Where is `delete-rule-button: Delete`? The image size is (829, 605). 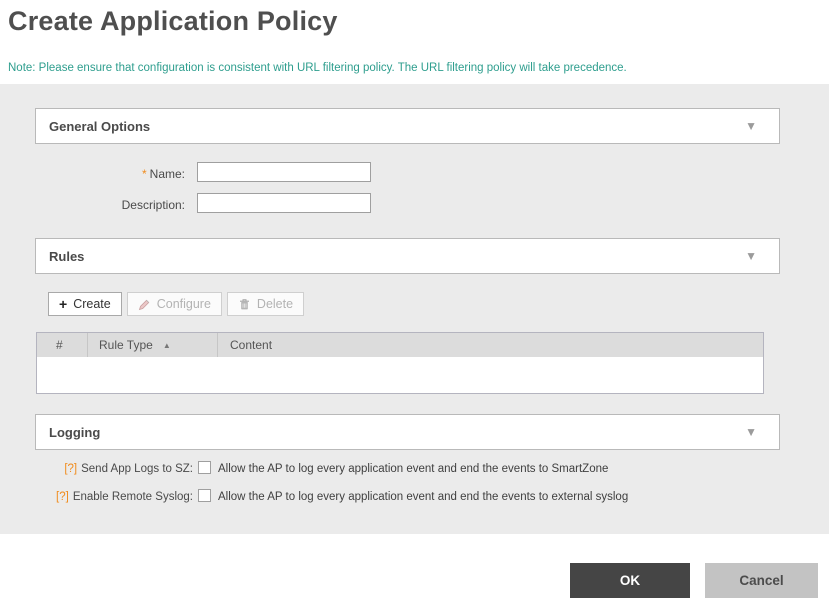
delete-rule-button: Delete is located at coordinates (265, 304).